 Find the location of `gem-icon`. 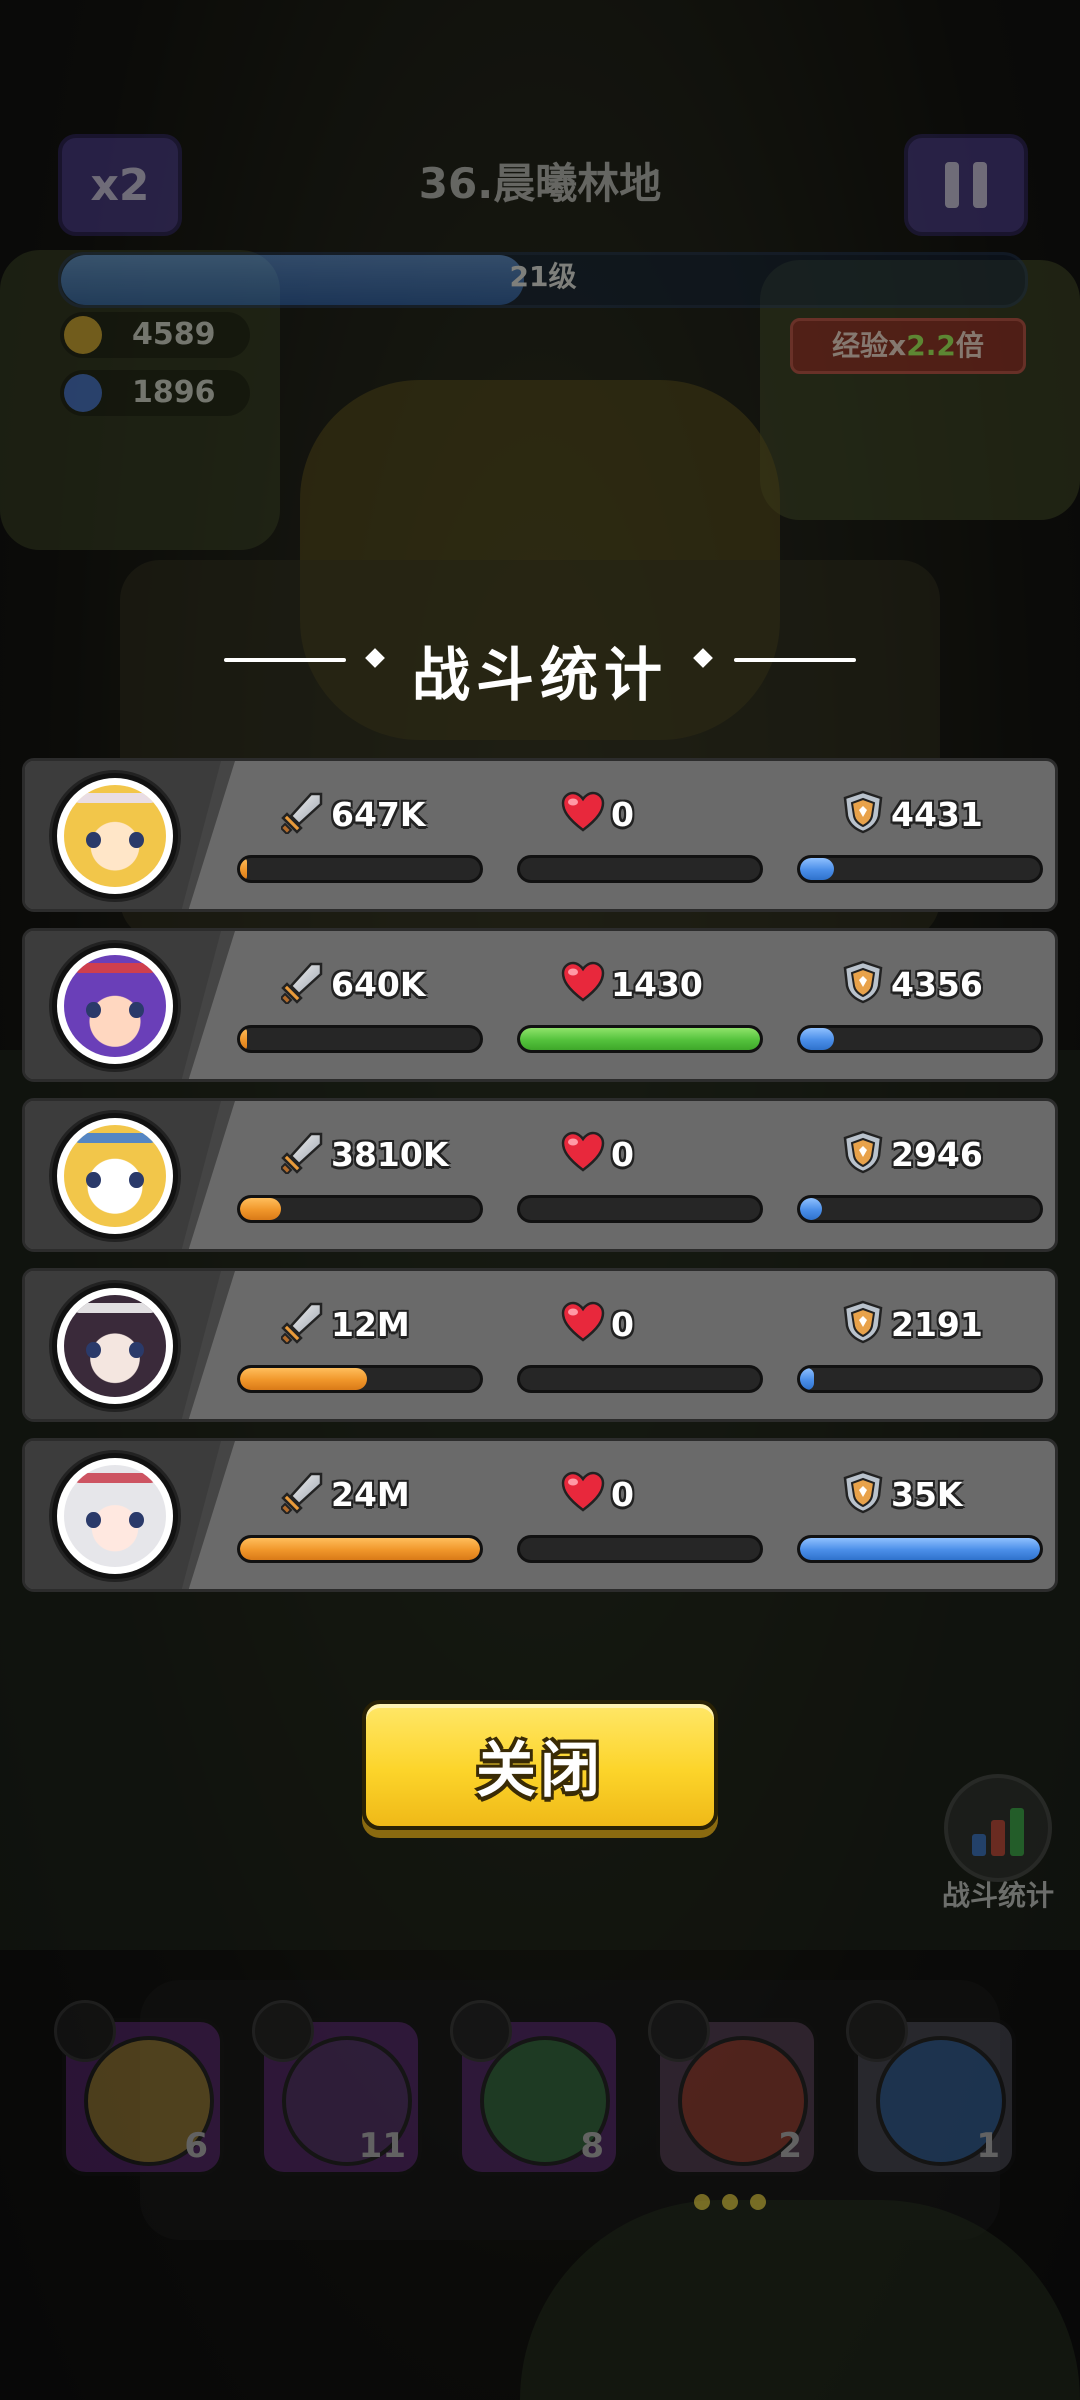

gem-icon is located at coordinates (83, 393).